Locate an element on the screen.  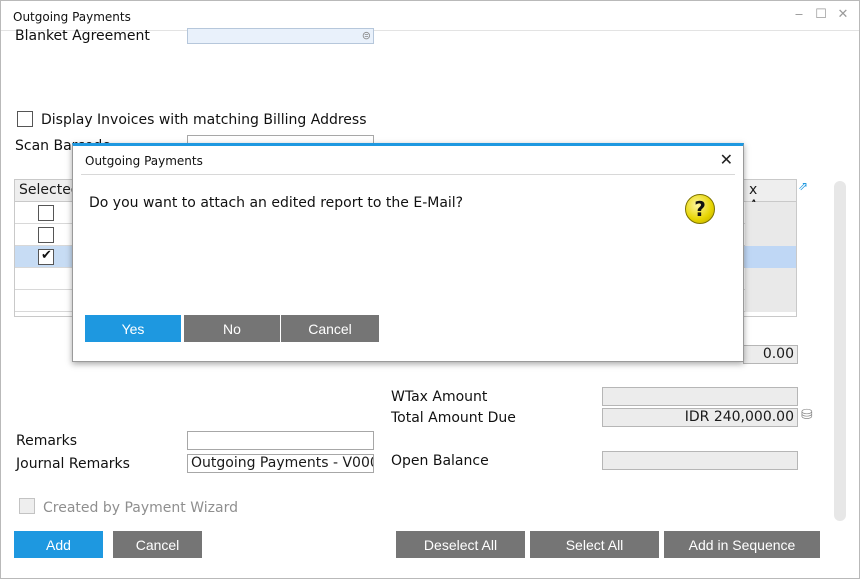
remarks-field is located at coordinates (280, 440).